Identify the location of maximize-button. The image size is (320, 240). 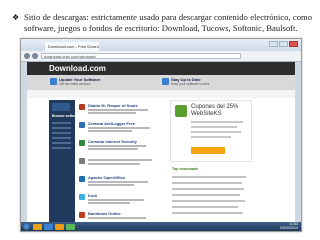
(283, 44).